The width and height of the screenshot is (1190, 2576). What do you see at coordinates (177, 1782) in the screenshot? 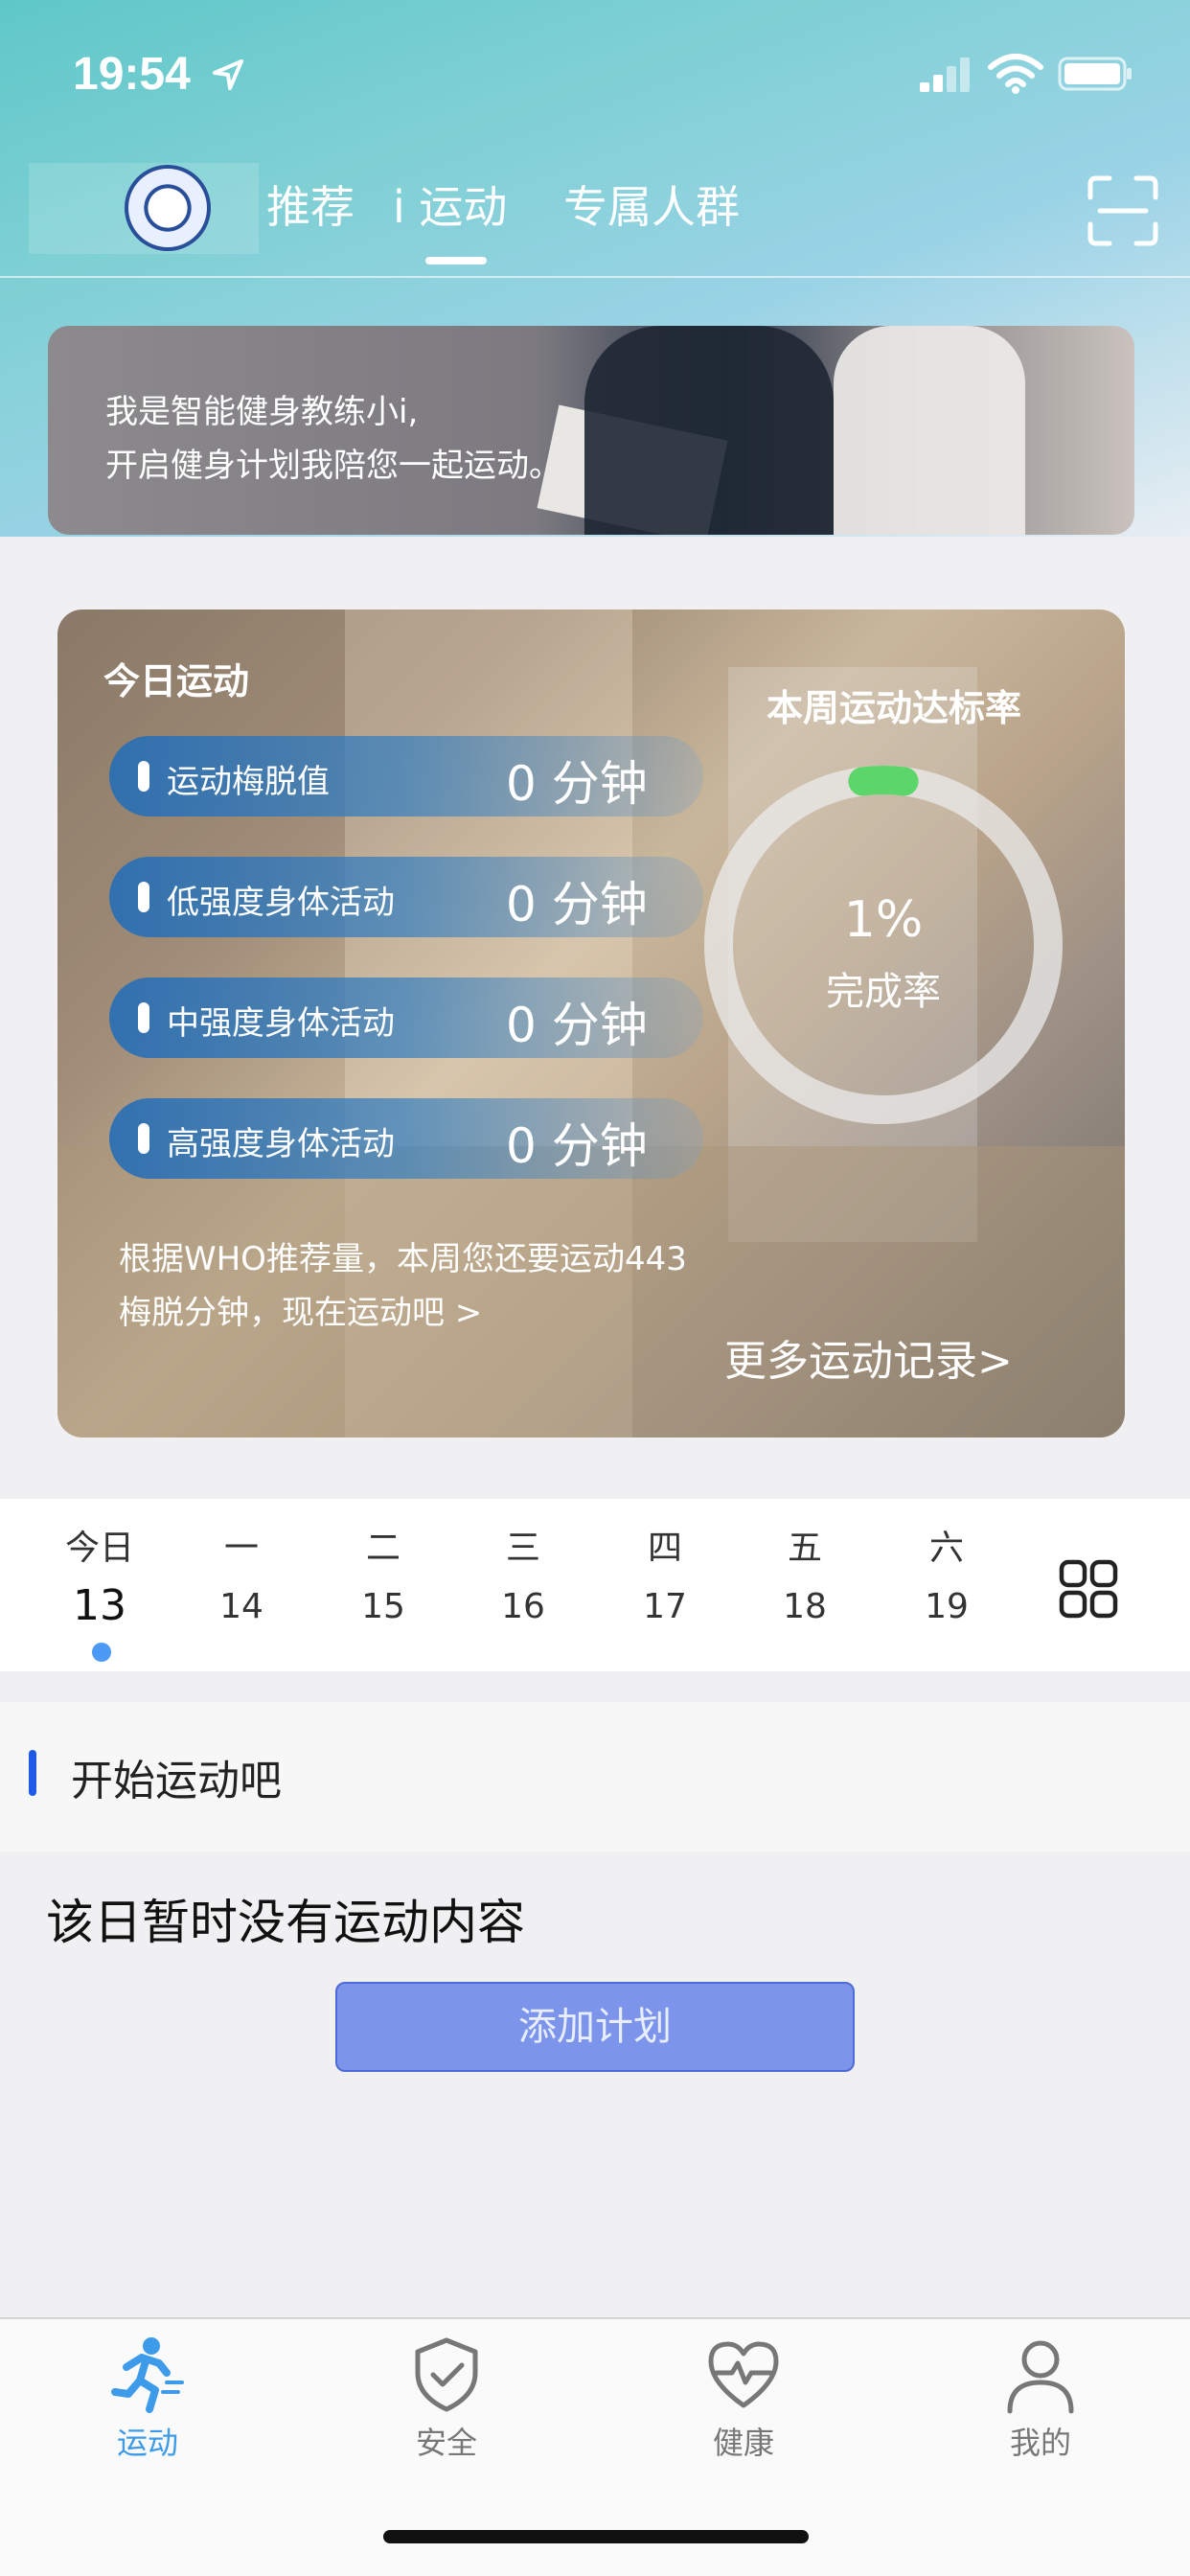
I see `section-title: 开始运动吧` at bounding box center [177, 1782].